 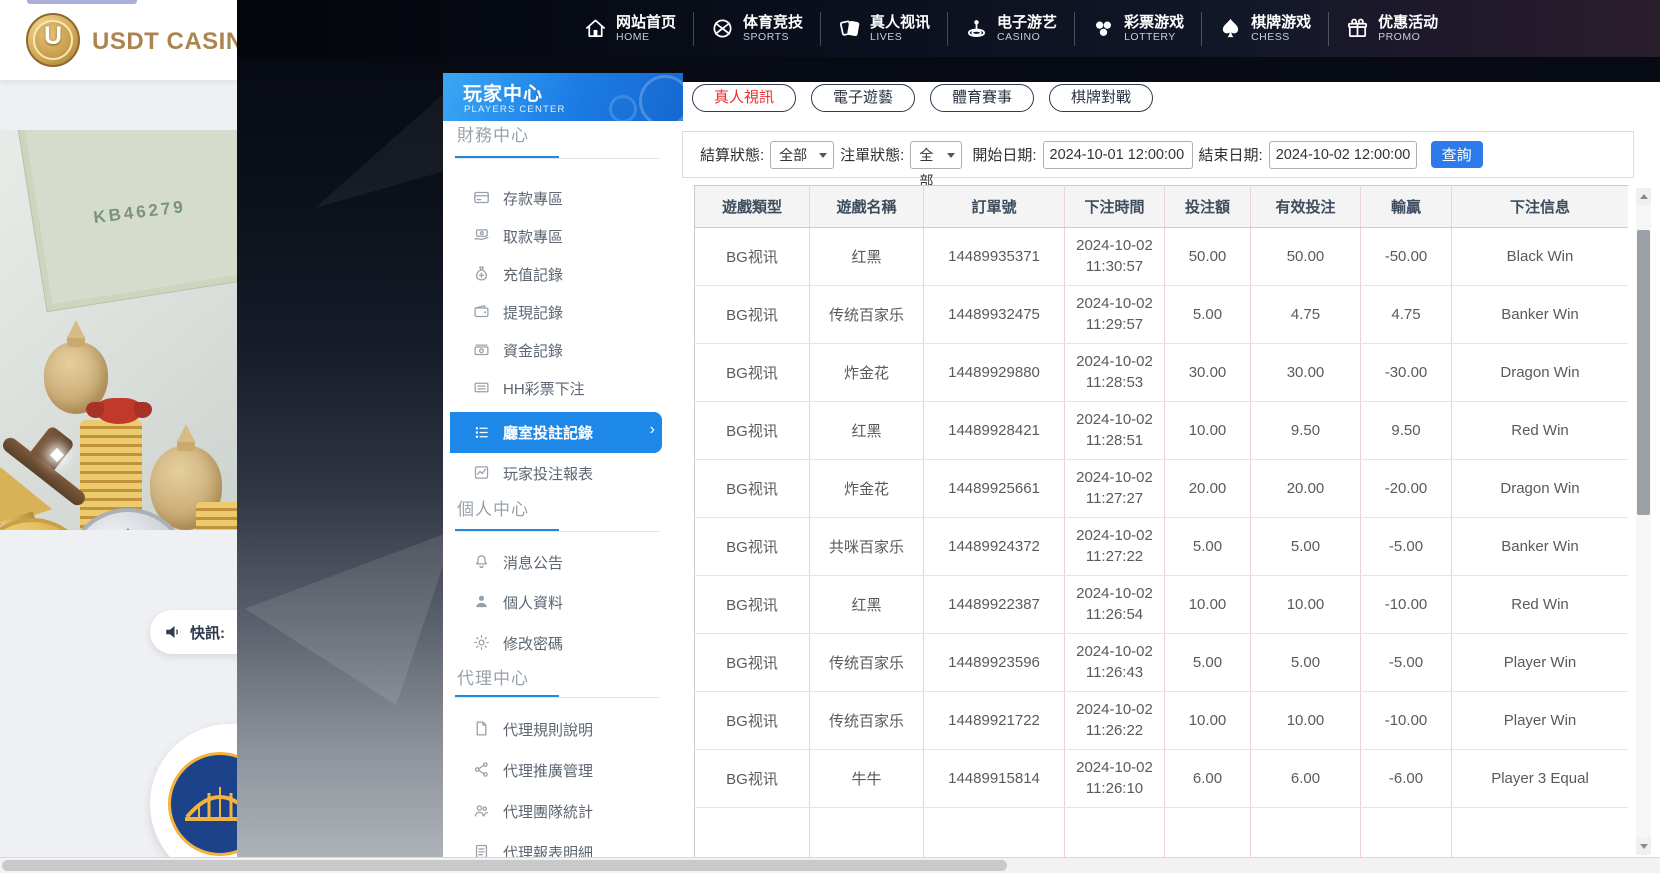 I want to click on cell: Black Win, so click(x=1539, y=256).